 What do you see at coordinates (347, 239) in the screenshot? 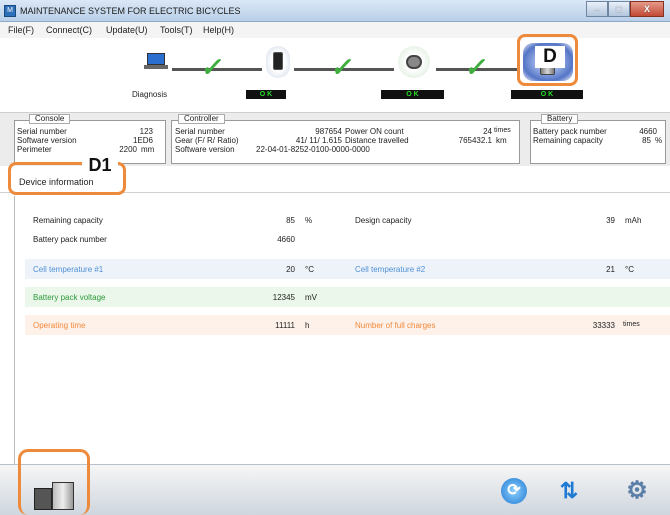
I see `detail-row: Battery pack number 4660` at bounding box center [347, 239].